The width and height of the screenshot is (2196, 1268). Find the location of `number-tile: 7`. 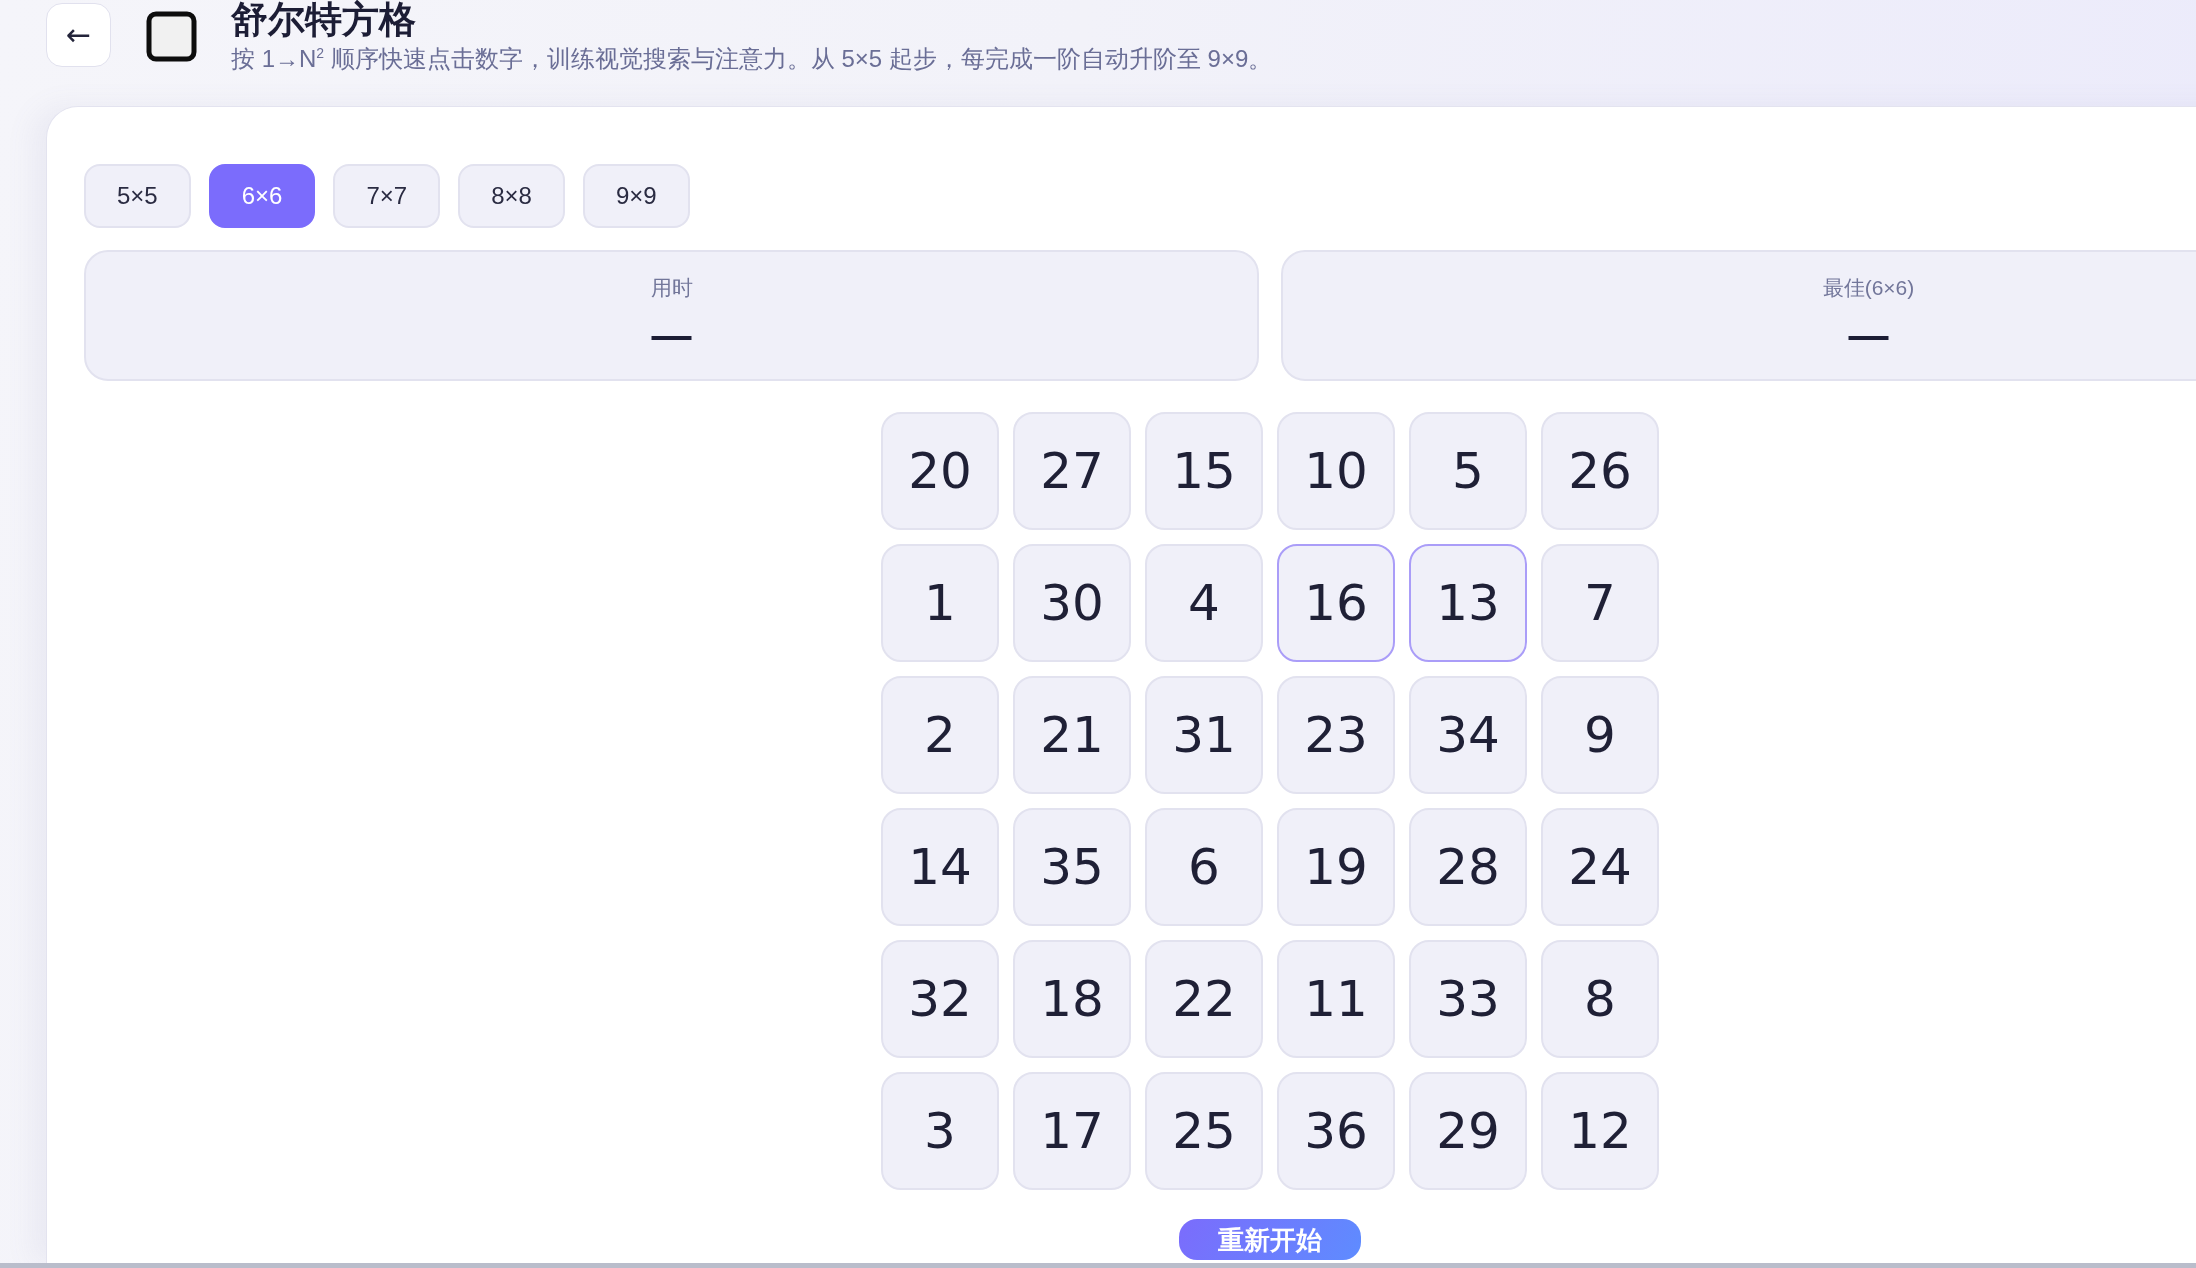

number-tile: 7 is located at coordinates (1600, 603).